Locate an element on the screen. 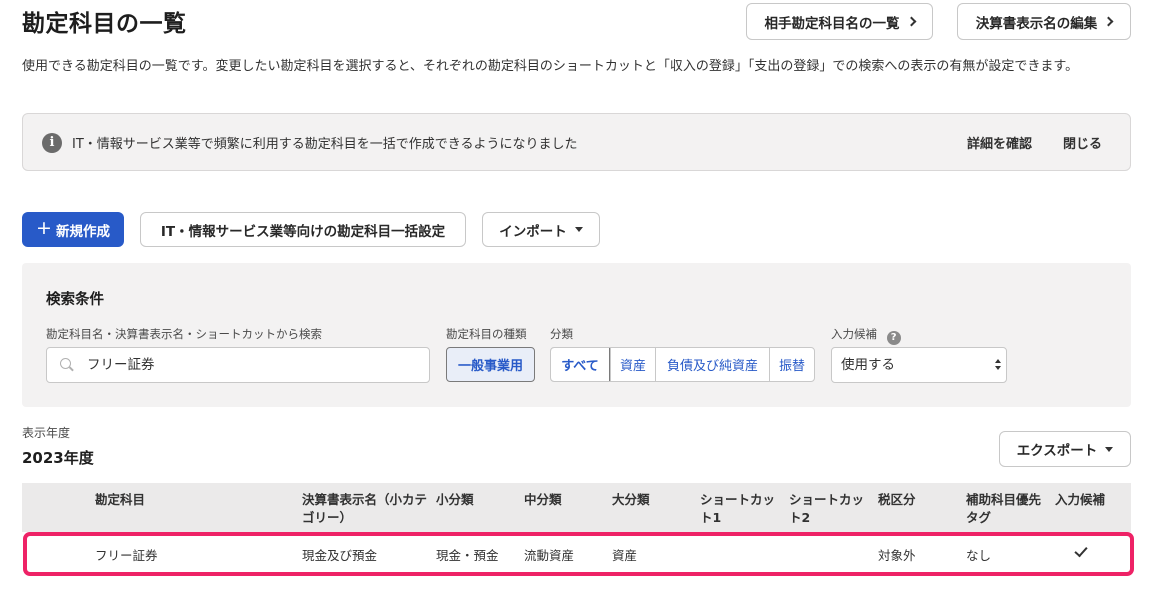 This screenshot has width=1149, height=591. search-title: 検索条件 is located at coordinates (75, 300).